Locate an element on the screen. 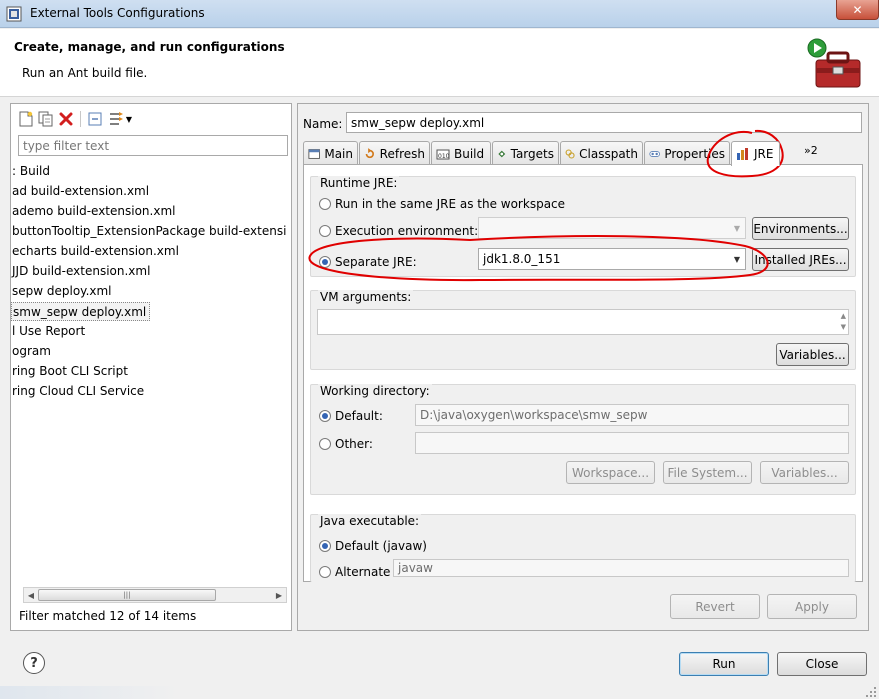 Image resolution: width=879 pixels, height=699 pixels. separate-jre-select: jdk1.8.0_151 ▼ is located at coordinates (612, 259).